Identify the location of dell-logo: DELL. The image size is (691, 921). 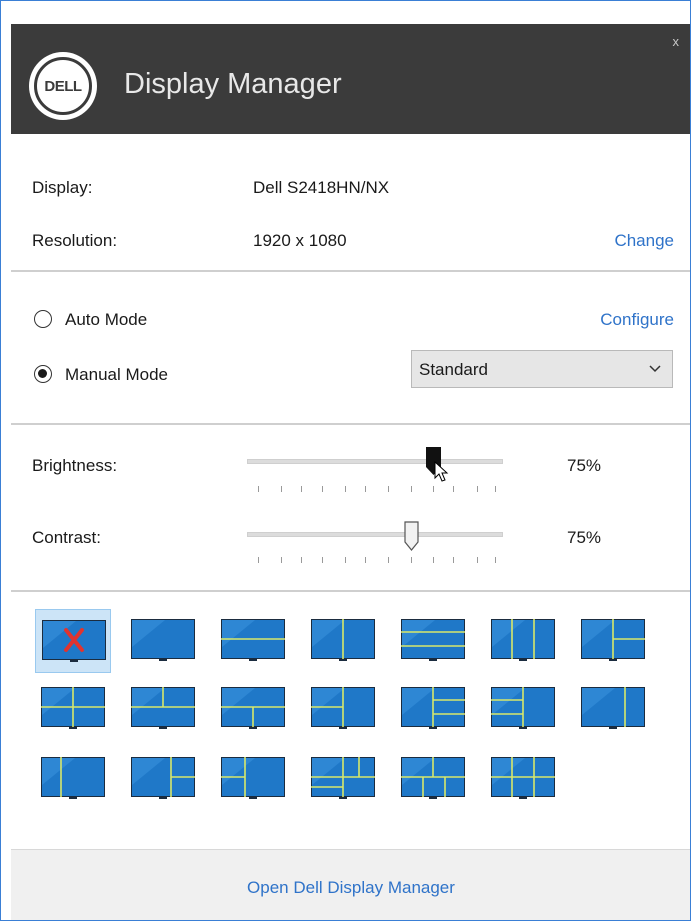
(63, 86).